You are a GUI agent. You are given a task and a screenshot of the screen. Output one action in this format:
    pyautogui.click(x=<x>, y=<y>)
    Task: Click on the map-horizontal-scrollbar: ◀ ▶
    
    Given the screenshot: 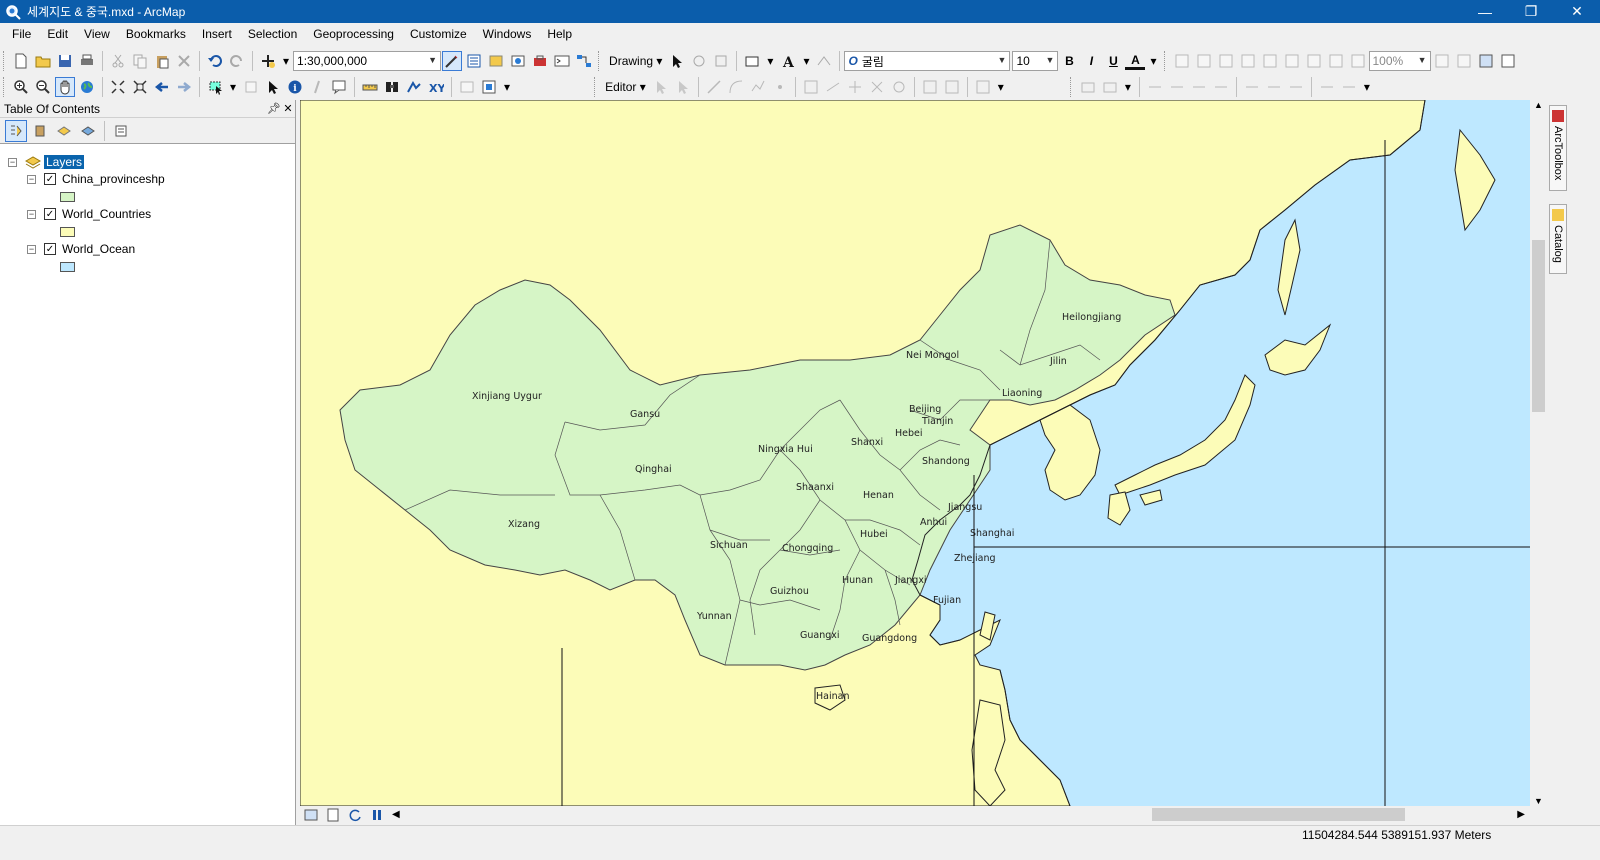 What is the action you would take?
    pyautogui.click(x=923, y=814)
    